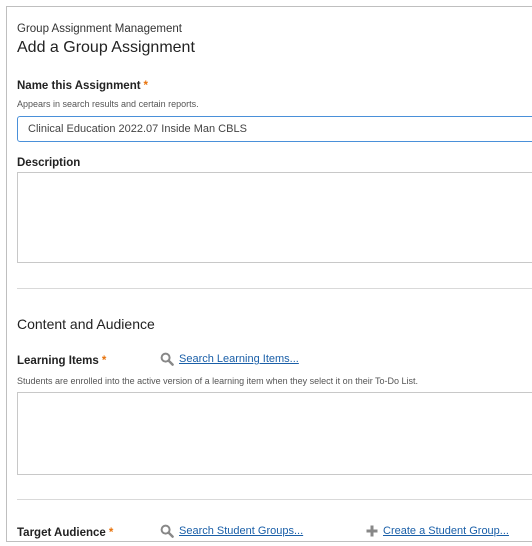  Describe the element at coordinates (372, 531) in the screenshot. I see `plus-icon` at that location.